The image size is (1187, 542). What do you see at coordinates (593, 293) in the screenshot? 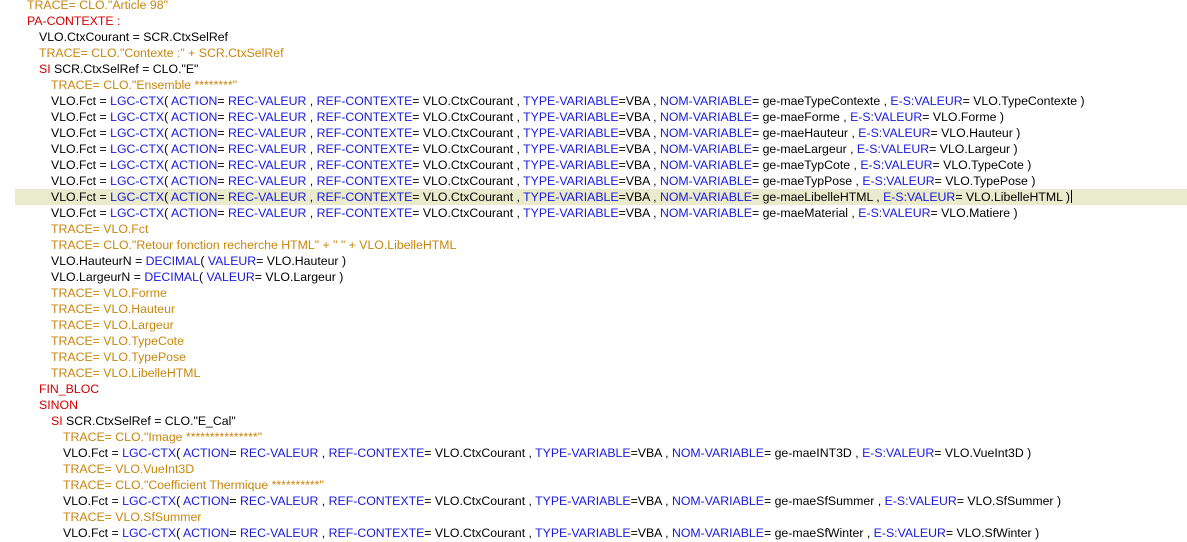
I see `code-line: TRACE= VLO.Forme` at bounding box center [593, 293].